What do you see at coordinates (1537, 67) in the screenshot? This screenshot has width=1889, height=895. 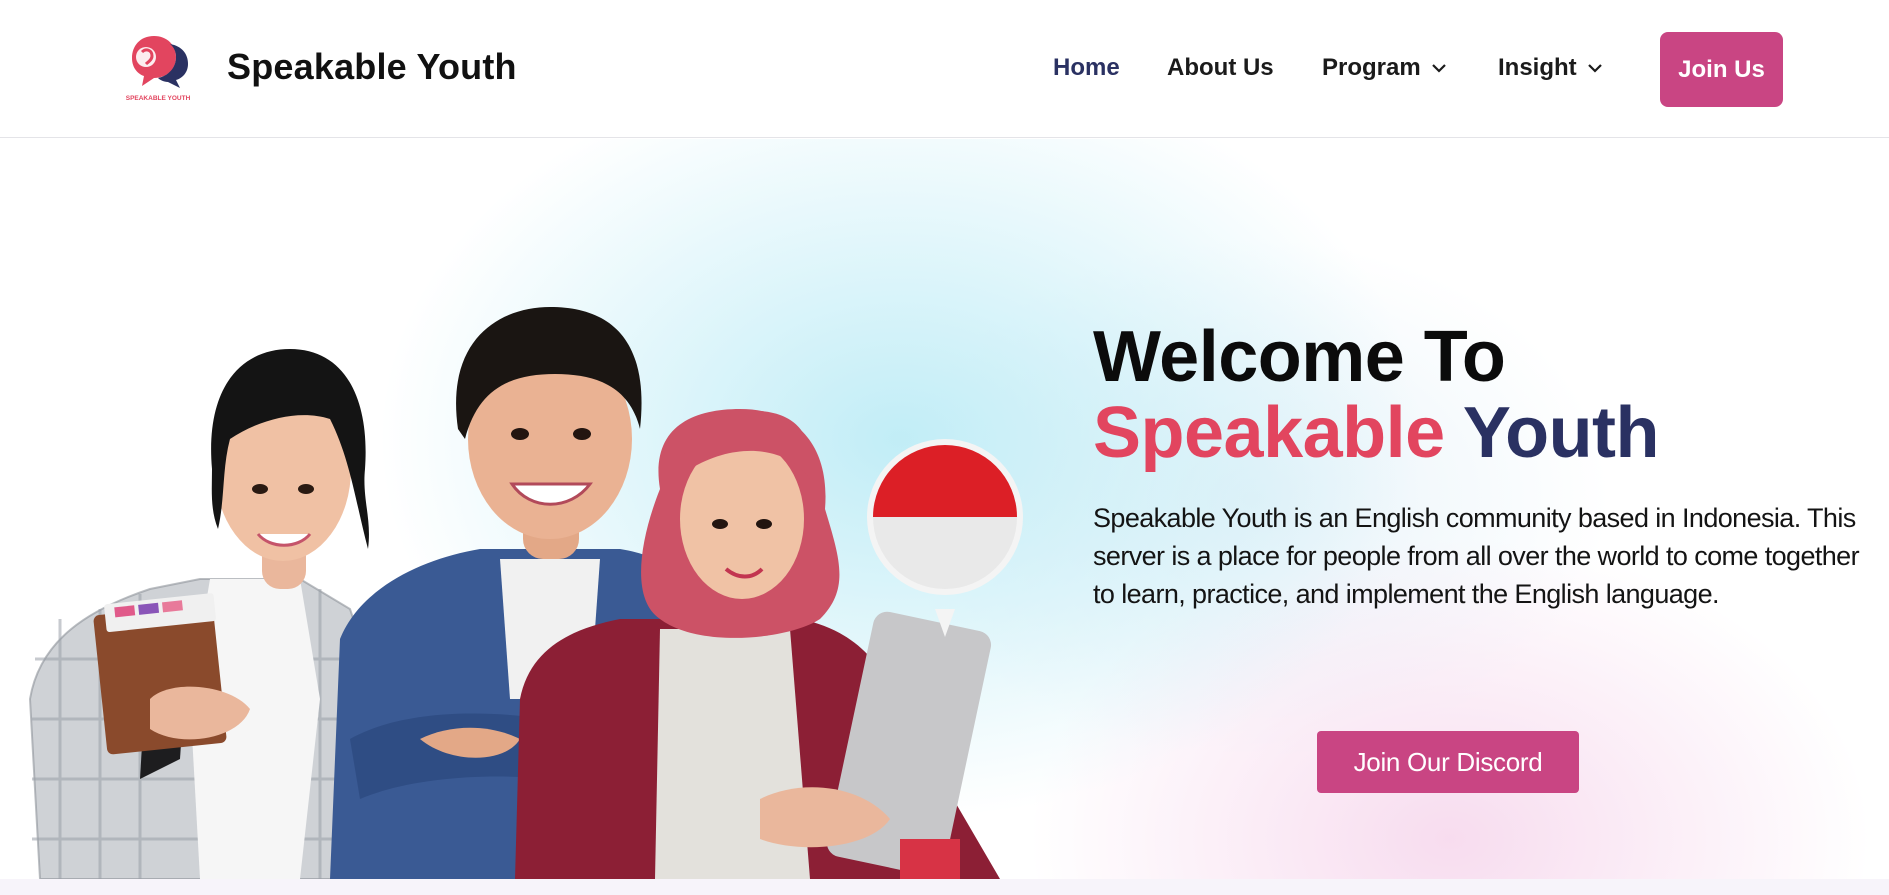 I see `nav-insight-label: Insight` at bounding box center [1537, 67].